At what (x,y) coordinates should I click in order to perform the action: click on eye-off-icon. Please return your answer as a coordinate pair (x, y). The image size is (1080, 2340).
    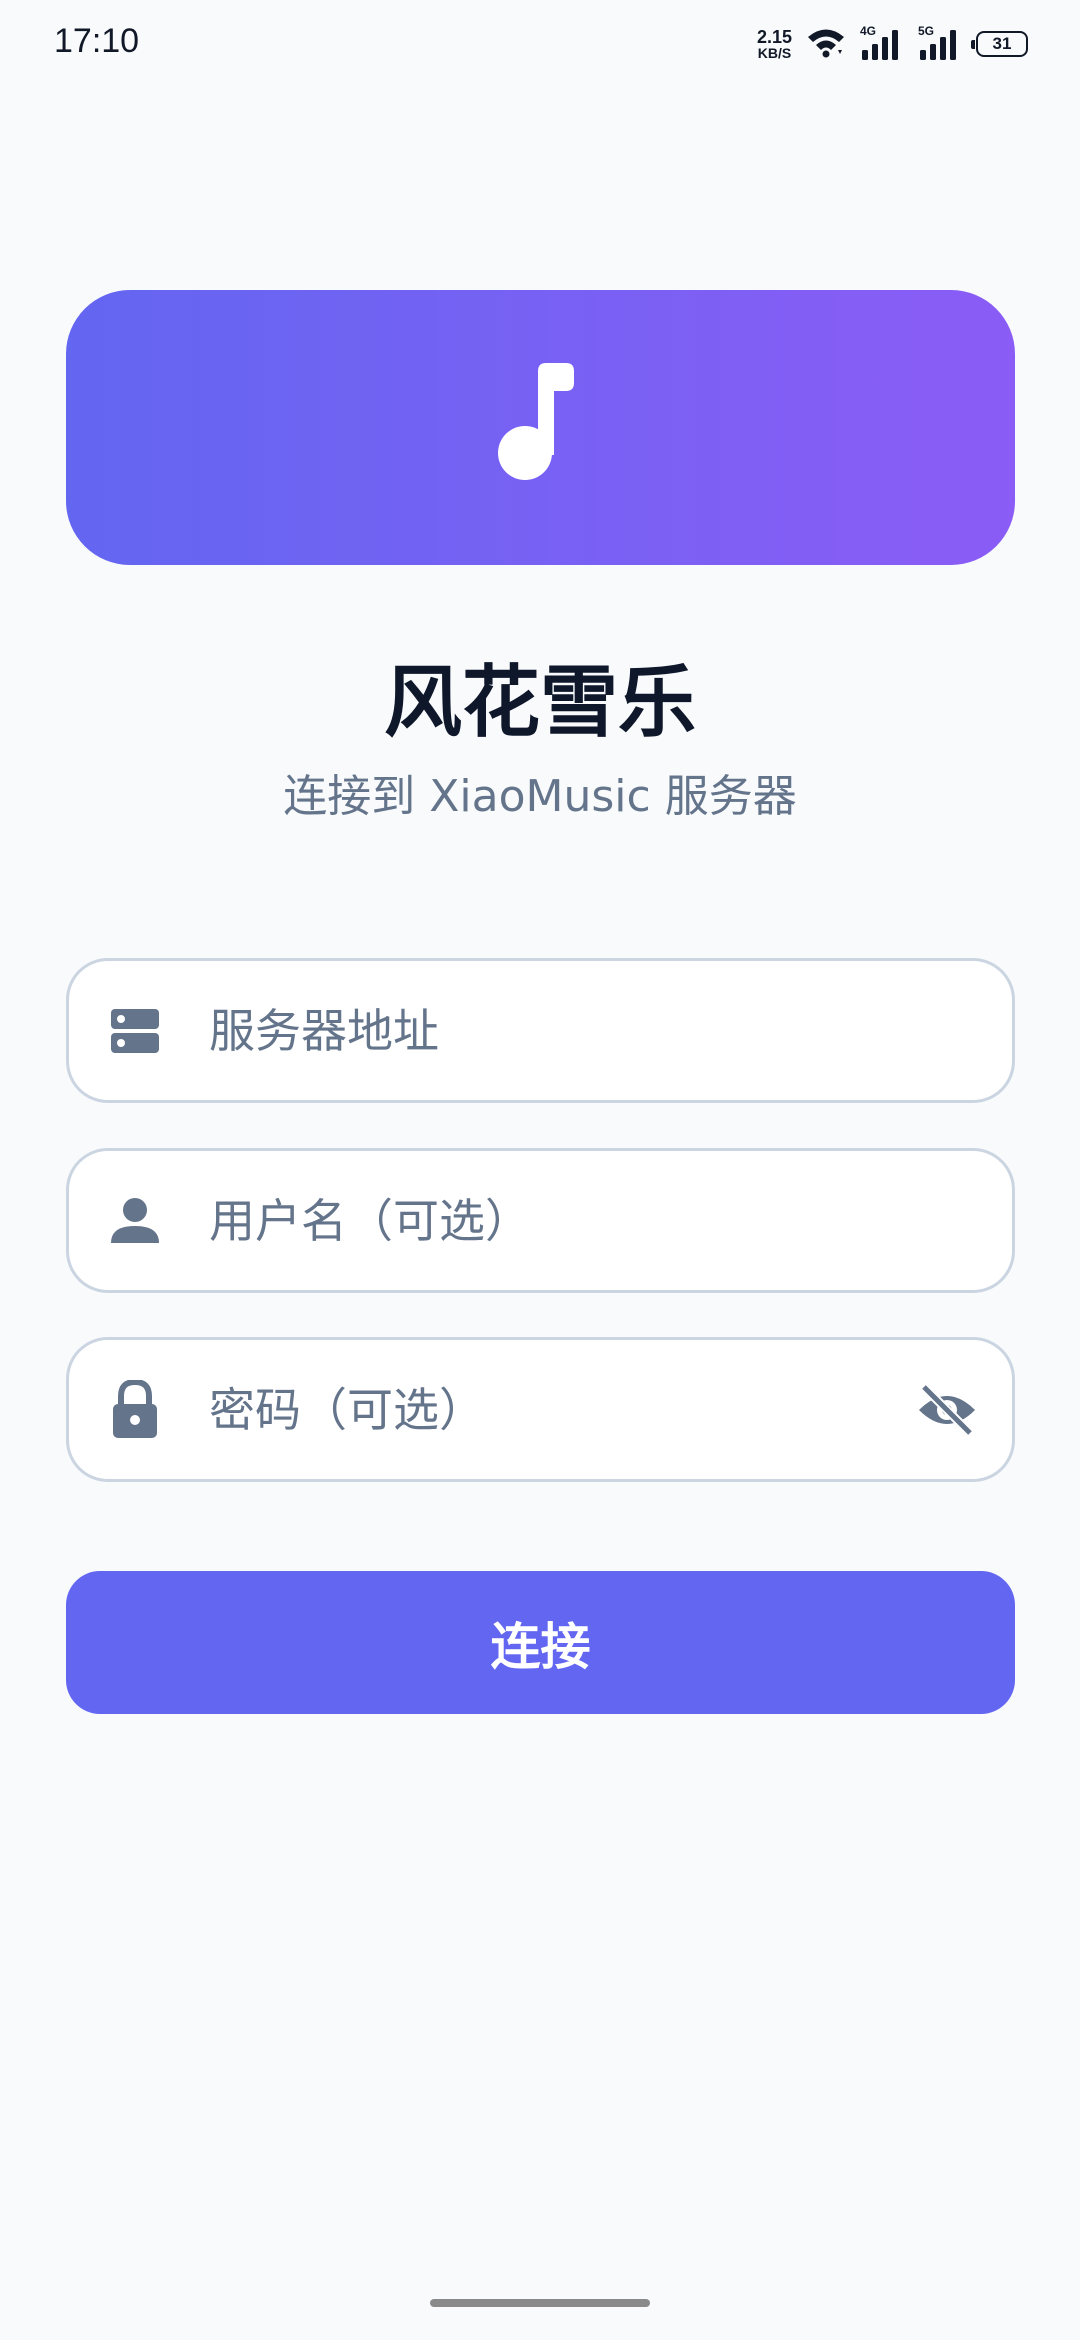
    Looking at the image, I should click on (947, 1410).